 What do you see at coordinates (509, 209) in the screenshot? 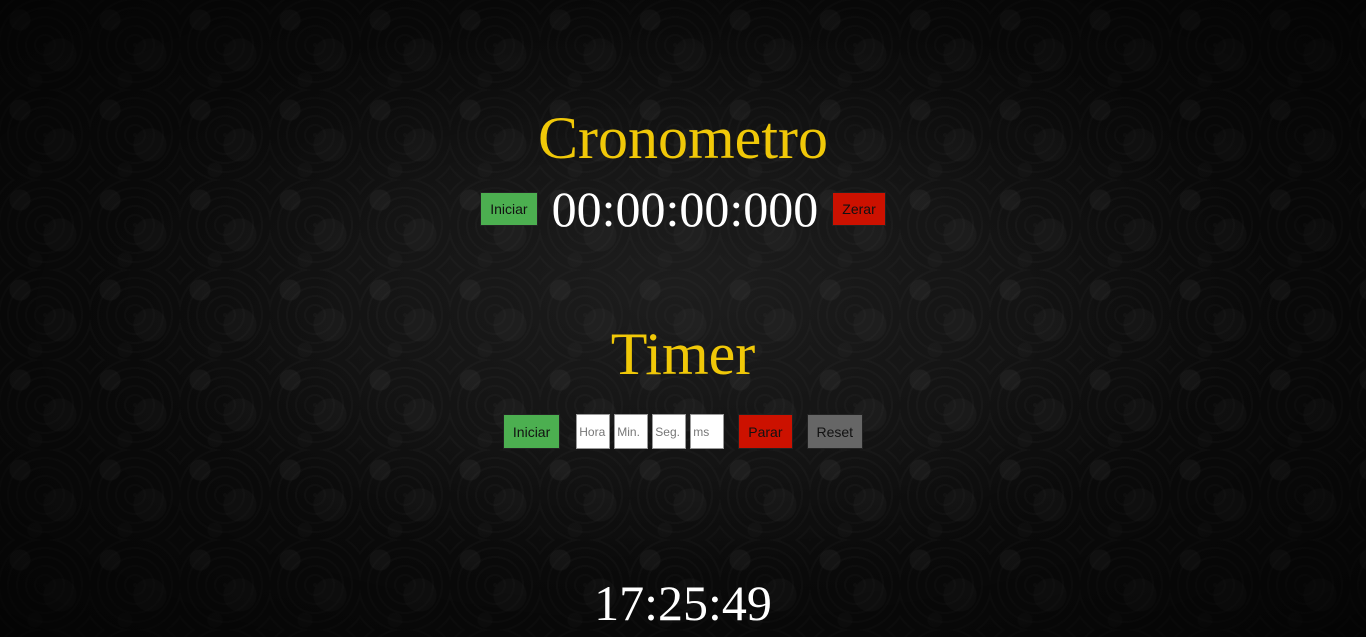
I see `stopwatch-start-button: Iniciar` at bounding box center [509, 209].